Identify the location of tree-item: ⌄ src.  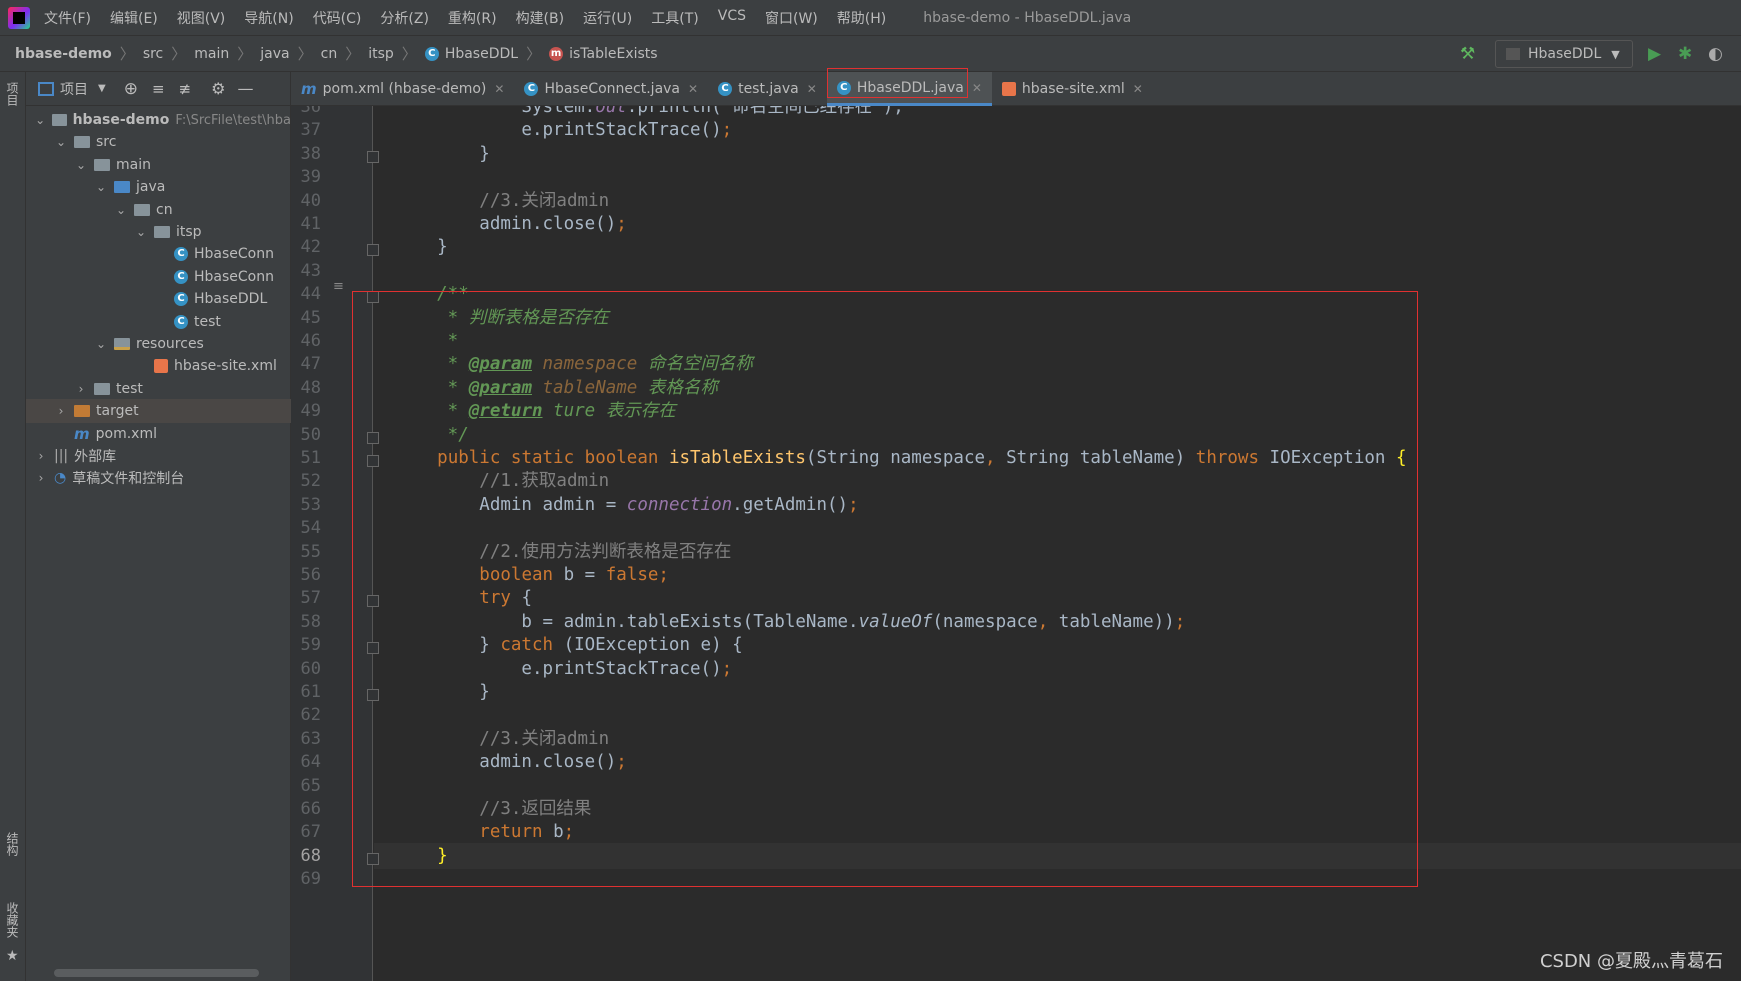
(158, 142).